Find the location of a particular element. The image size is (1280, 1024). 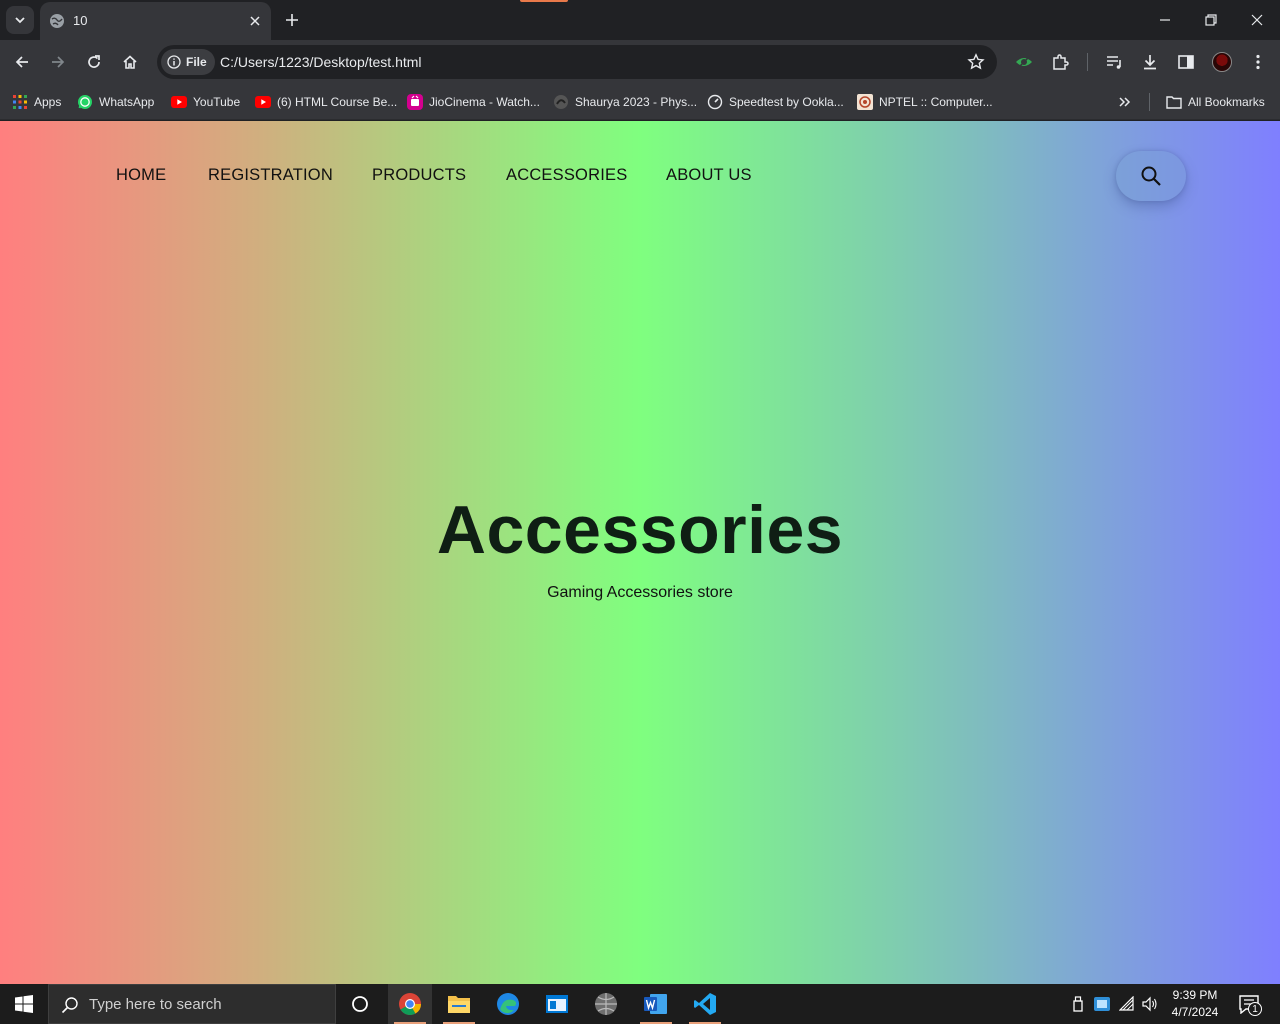

taskbar-search-placeholder: Type here to search is located at coordinates (155, 1004).